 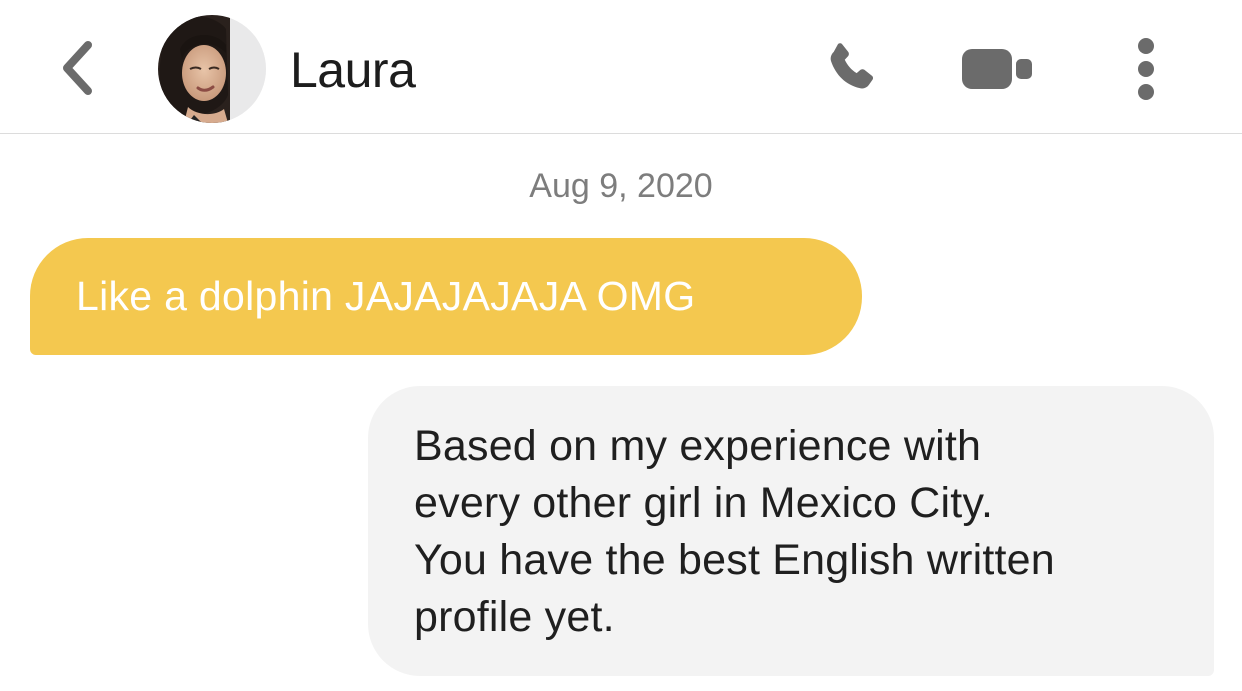 I want to click on back-button, so click(x=78, y=68).